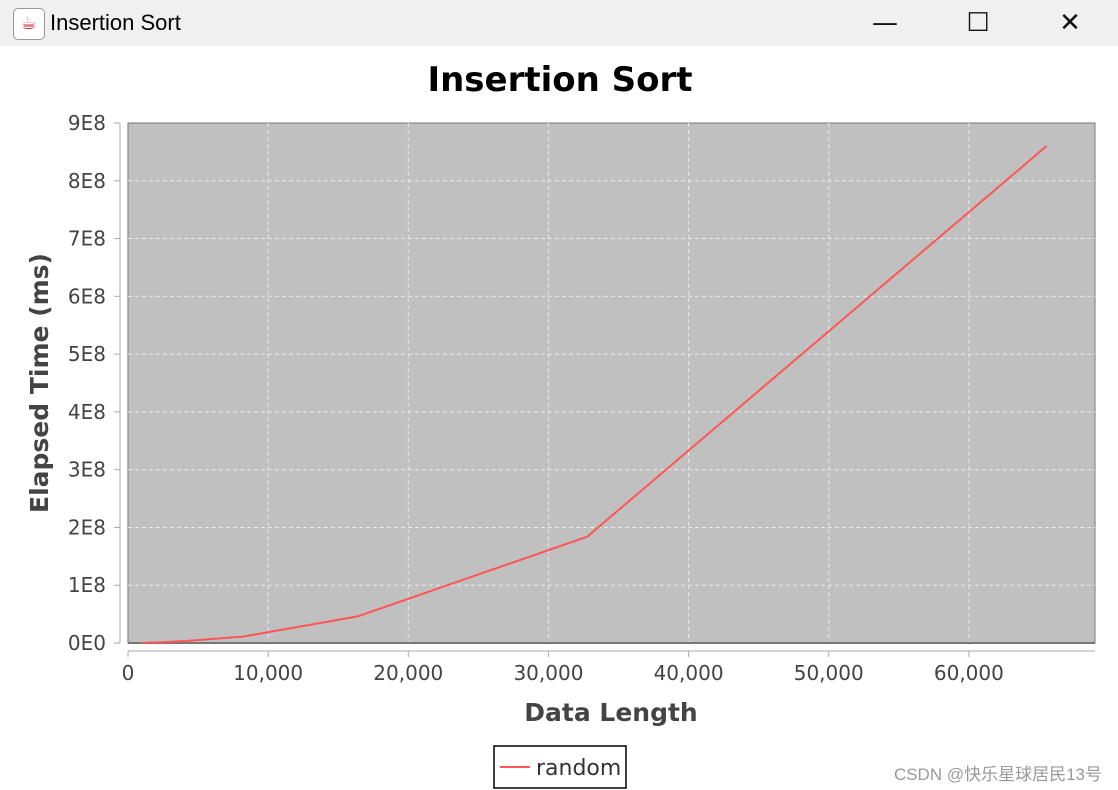 This screenshot has width=1118, height=790. I want to click on minimize-button: —, so click(885, 23).